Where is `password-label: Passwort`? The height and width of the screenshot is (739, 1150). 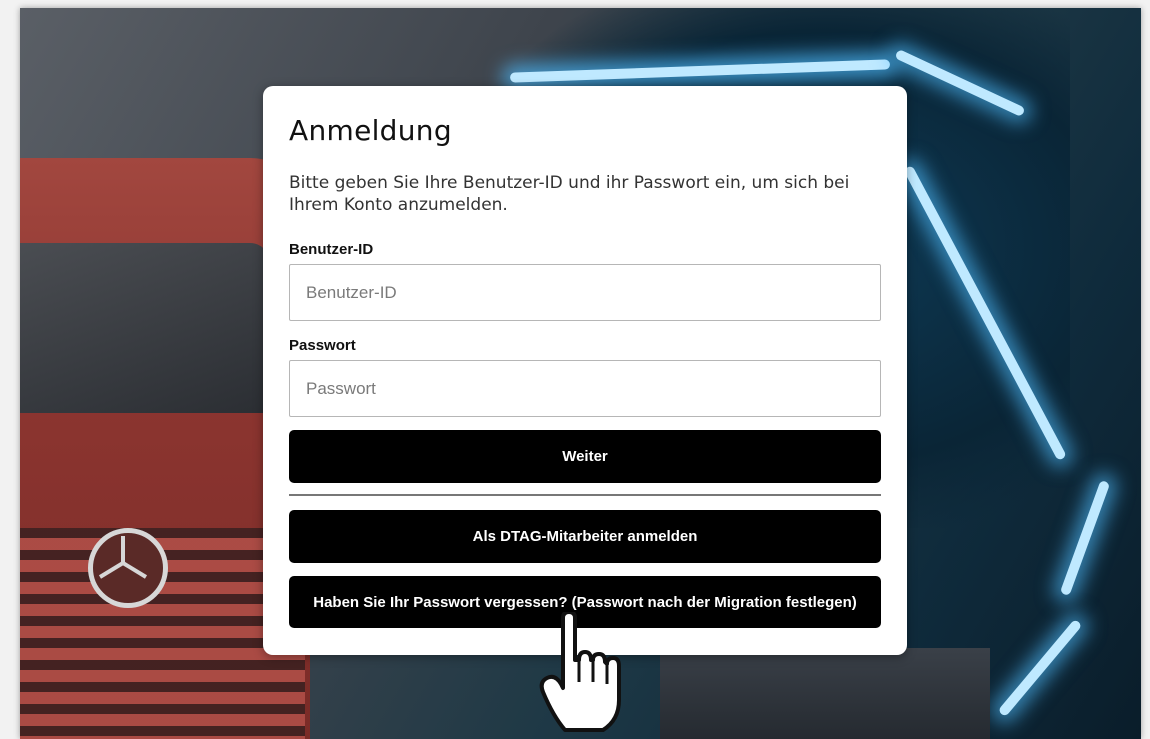
password-label: Passwort is located at coordinates (322, 345).